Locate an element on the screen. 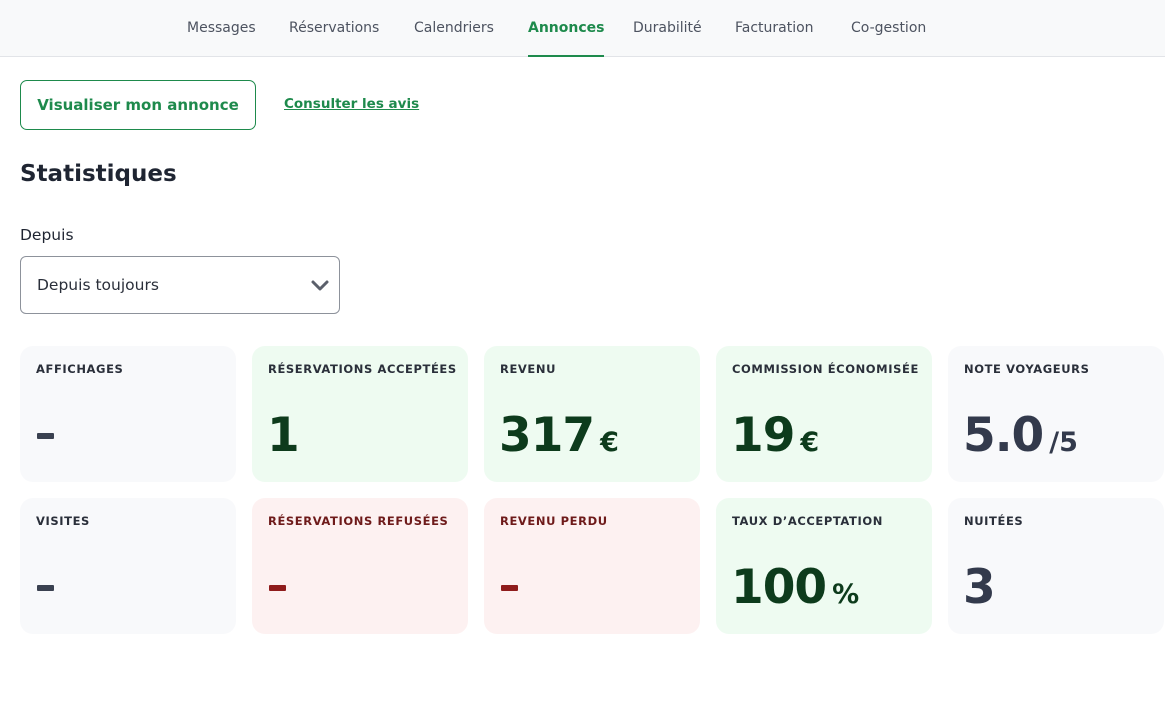 This screenshot has height=711, width=1165. stat-label: AFFICHAGES is located at coordinates (80, 369).